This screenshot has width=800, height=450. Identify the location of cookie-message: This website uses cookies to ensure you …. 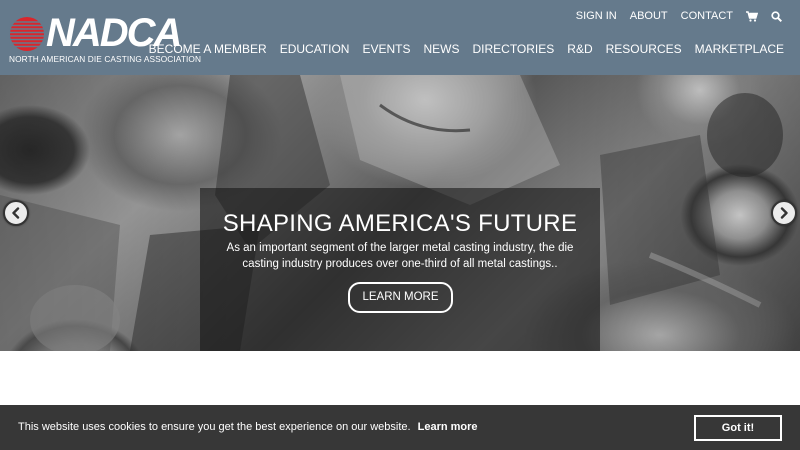
(248, 427).